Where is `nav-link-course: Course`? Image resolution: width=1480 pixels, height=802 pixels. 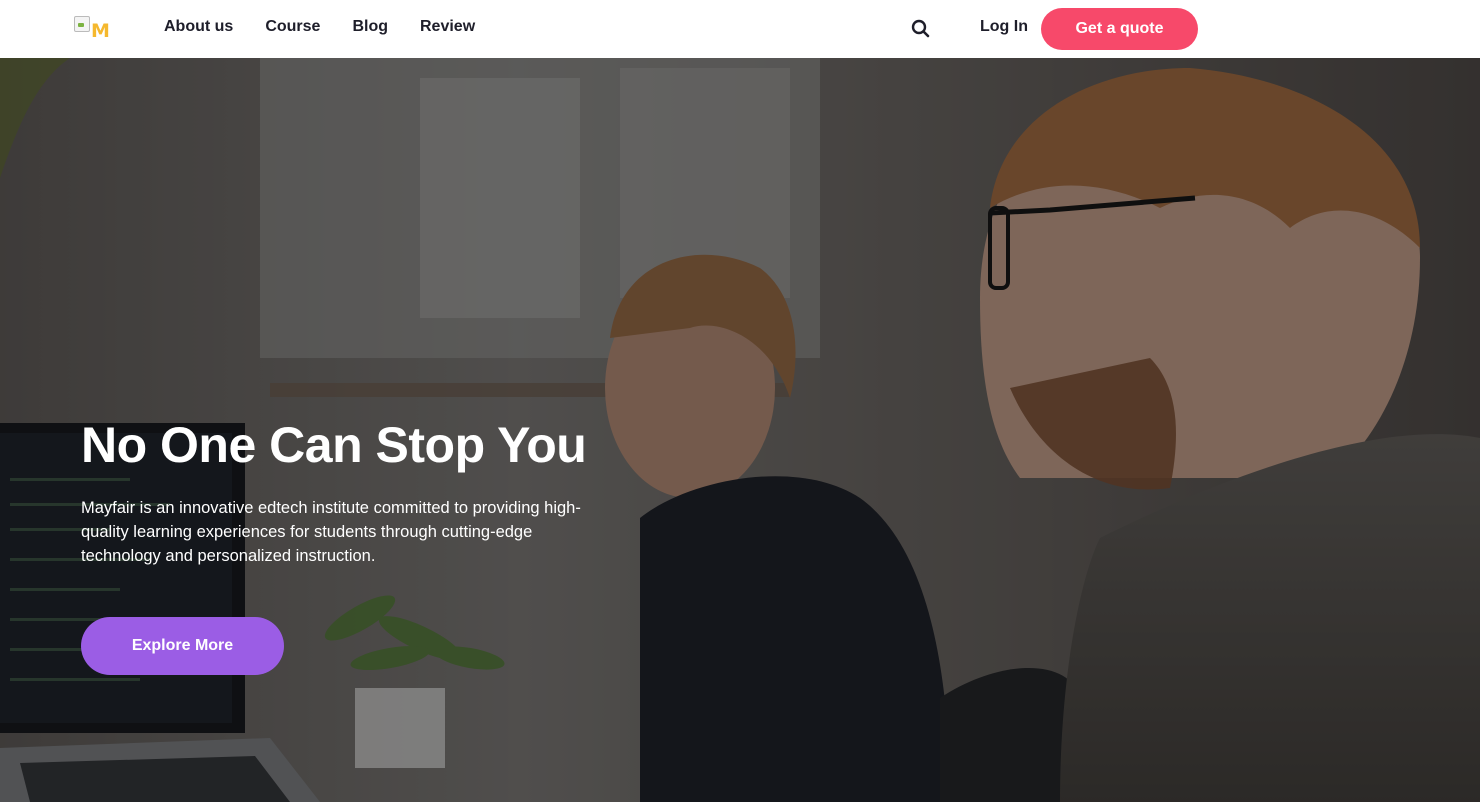
nav-link-course: Course is located at coordinates (292, 27).